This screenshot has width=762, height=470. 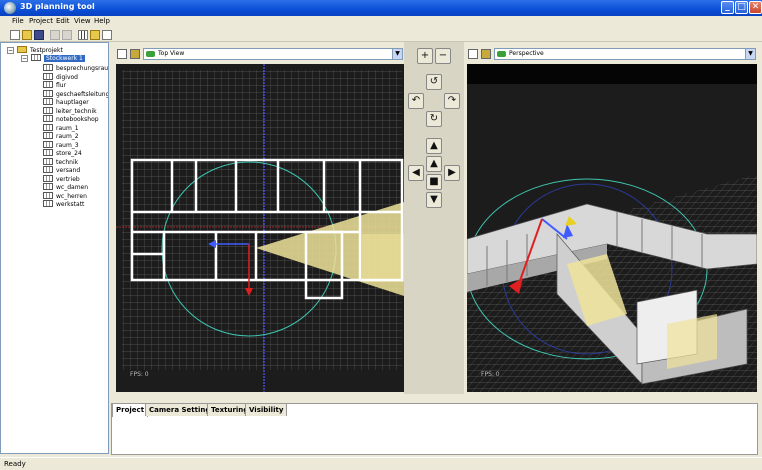 What do you see at coordinates (10, 8) in the screenshot?
I see `app-icon` at bounding box center [10, 8].